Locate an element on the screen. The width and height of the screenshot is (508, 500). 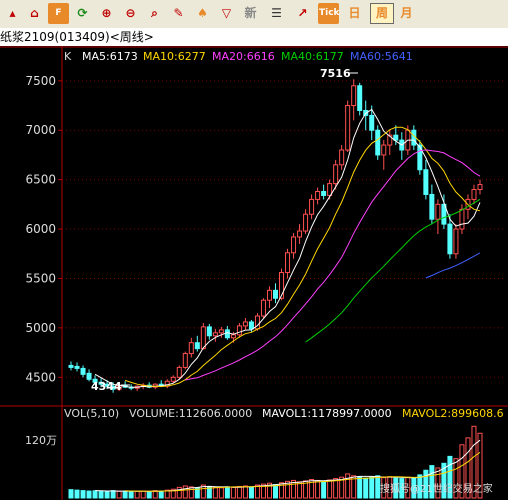
week-icon: 周 is located at coordinates (382, 13).